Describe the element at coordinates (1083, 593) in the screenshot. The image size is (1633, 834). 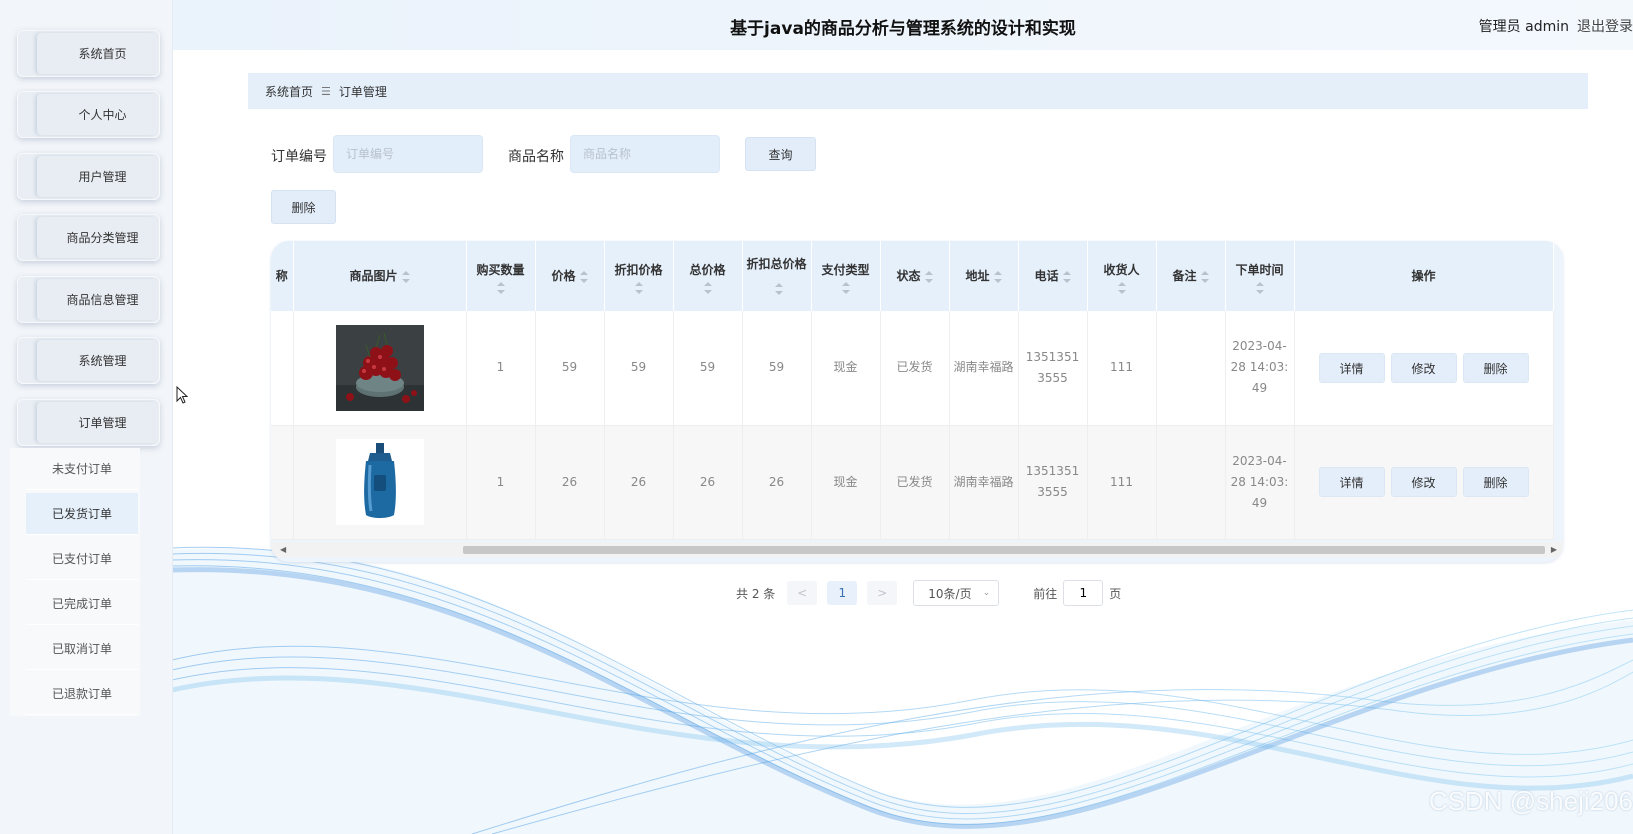
I see `goto-page-input` at that location.